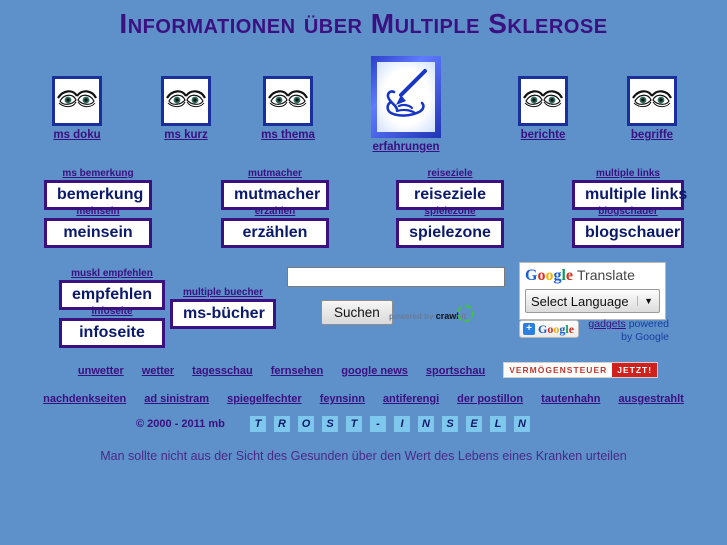 The height and width of the screenshot is (545, 727). Describe the element at coordinates (222, 371) in the screenshot. I see `footer-link-tagesschau: tagesschau` at that location.